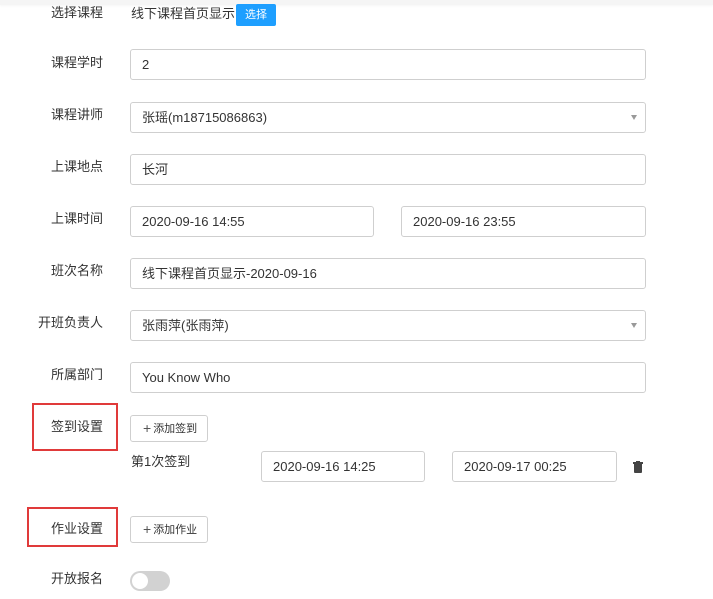 Image resolution: width=713 pixels, height=599 pixels. What do you see at coordinates (388, 169) in the screenshot?
I see `location-input: 长河` at bounding box center [388, 169].